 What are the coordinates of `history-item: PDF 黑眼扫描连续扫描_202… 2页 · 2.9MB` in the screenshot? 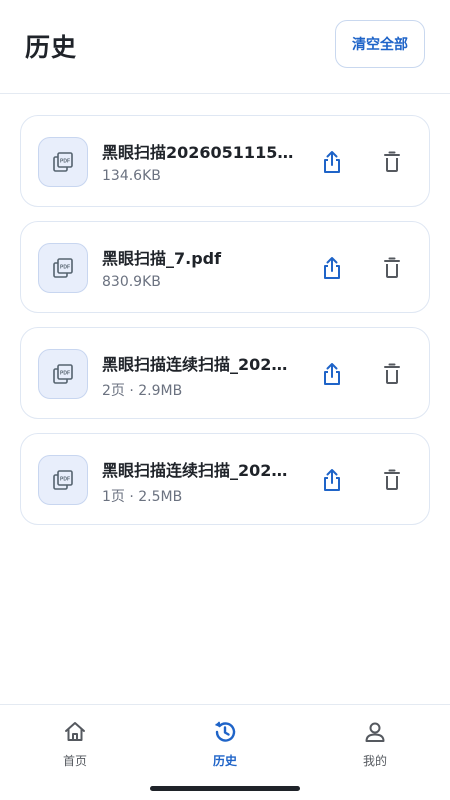 It's located at (225, 373).